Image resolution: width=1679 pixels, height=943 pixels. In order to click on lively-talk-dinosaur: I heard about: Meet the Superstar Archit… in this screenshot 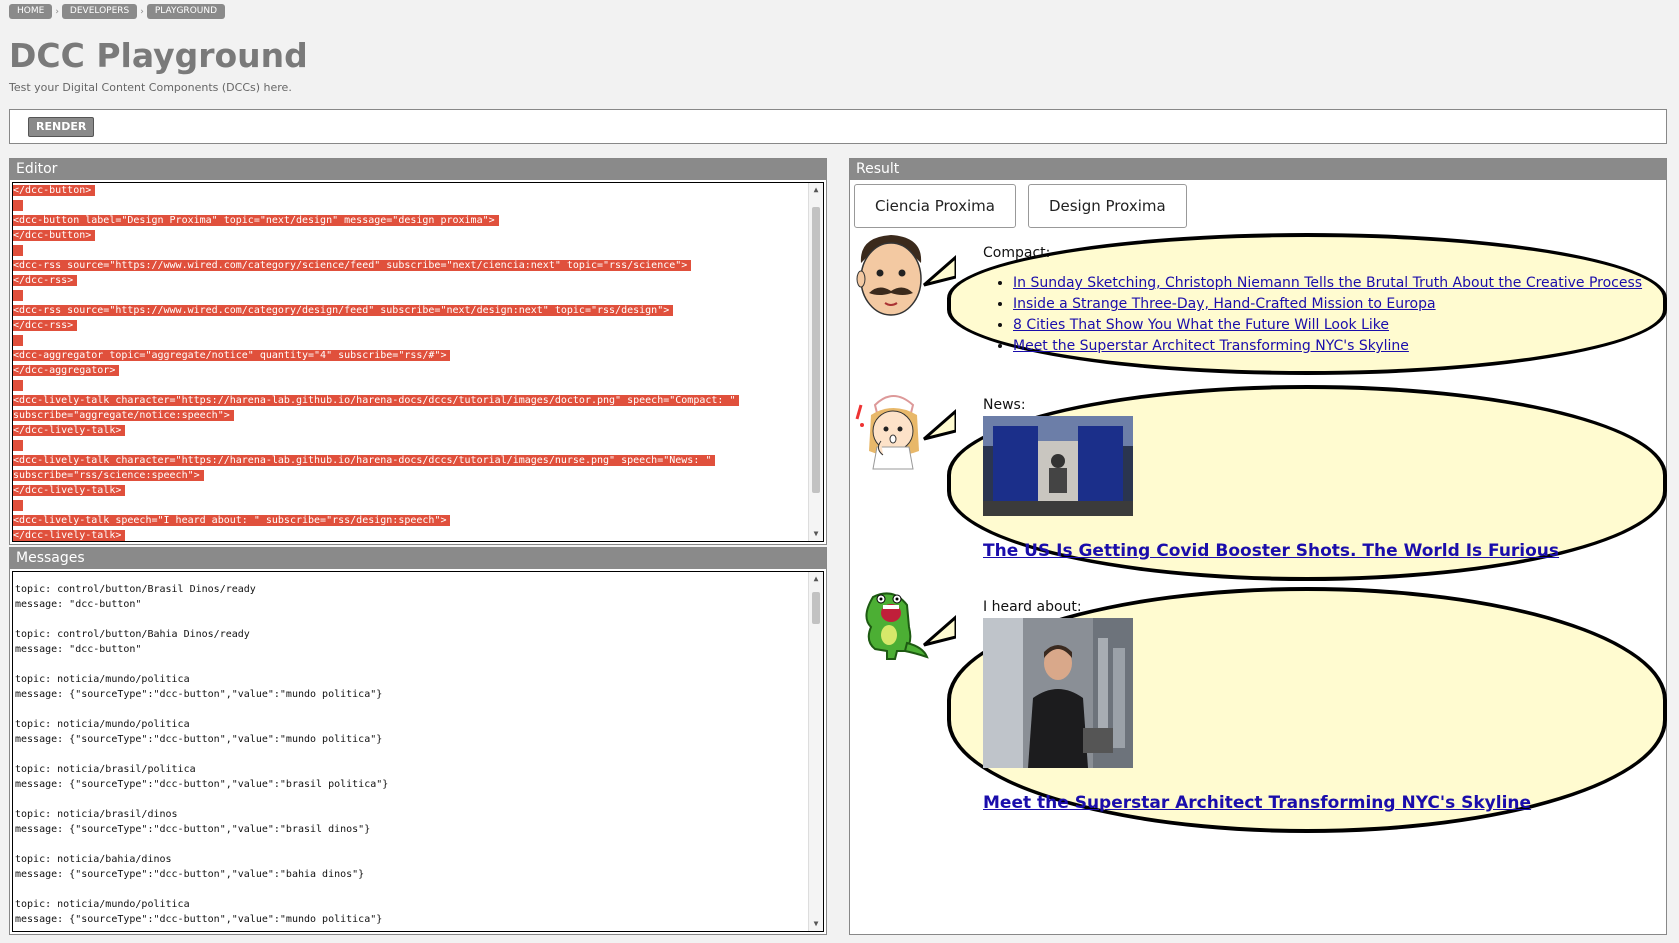, I will do `click(1259, 712)`.